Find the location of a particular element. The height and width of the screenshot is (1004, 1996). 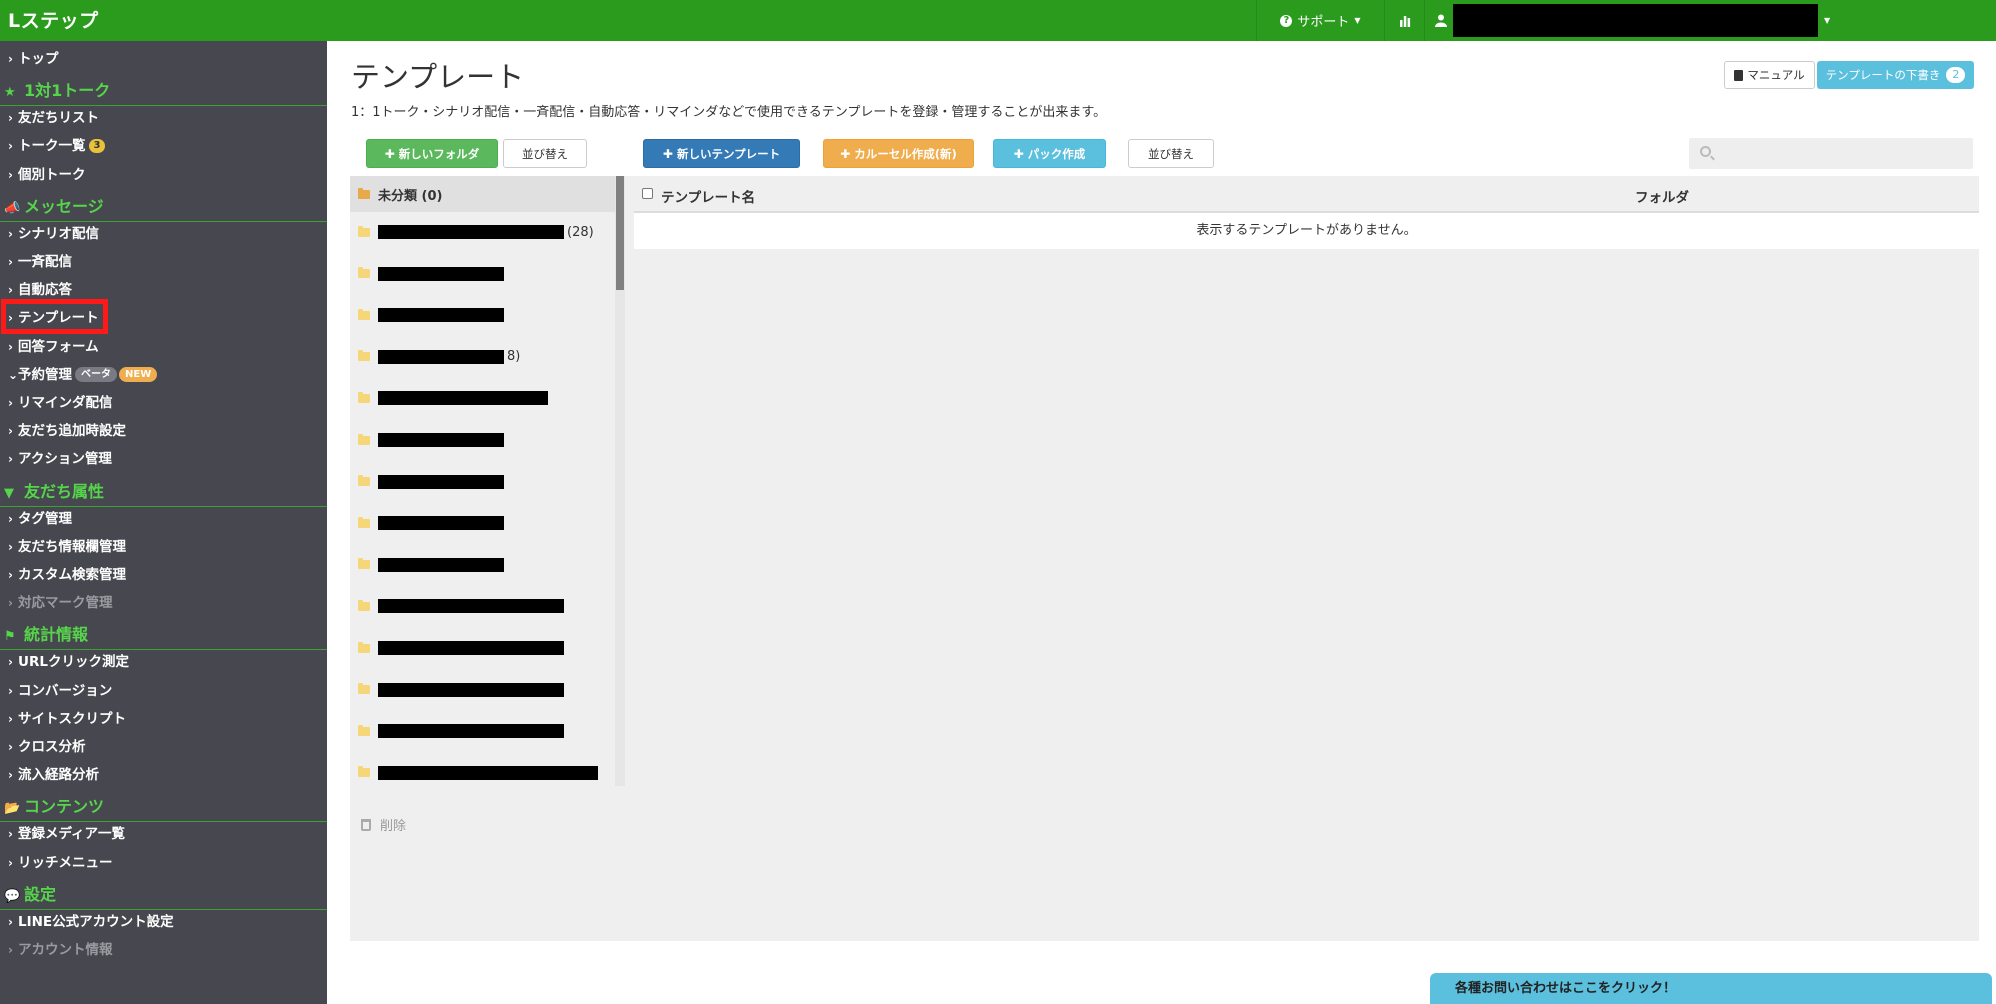

caret-down-icon: ▼ is located at coordinates (1357, 20).